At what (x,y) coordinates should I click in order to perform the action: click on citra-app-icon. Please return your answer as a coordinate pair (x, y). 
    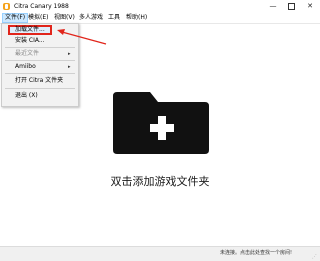
    Looking at the image, I should click on (6, 6).